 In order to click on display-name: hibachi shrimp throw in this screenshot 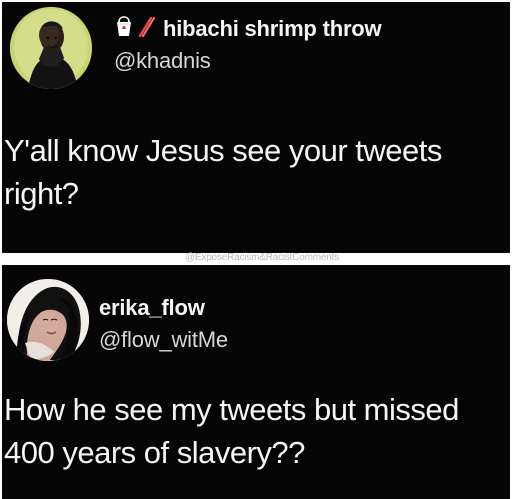, I will do `click(272, 29)`.